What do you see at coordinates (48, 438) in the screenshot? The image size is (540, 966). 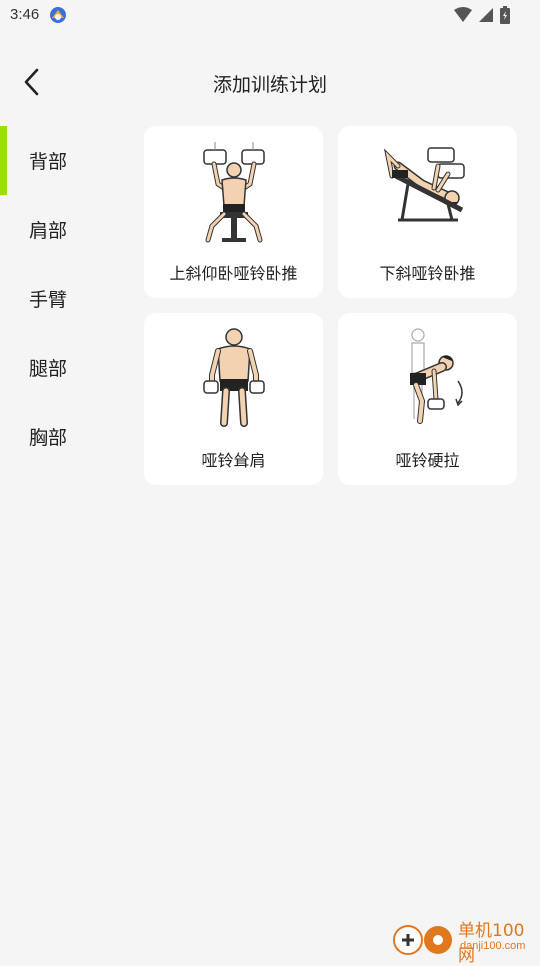 I see `sidebar-item-label: 胸部` at bounding box center [48, 438].